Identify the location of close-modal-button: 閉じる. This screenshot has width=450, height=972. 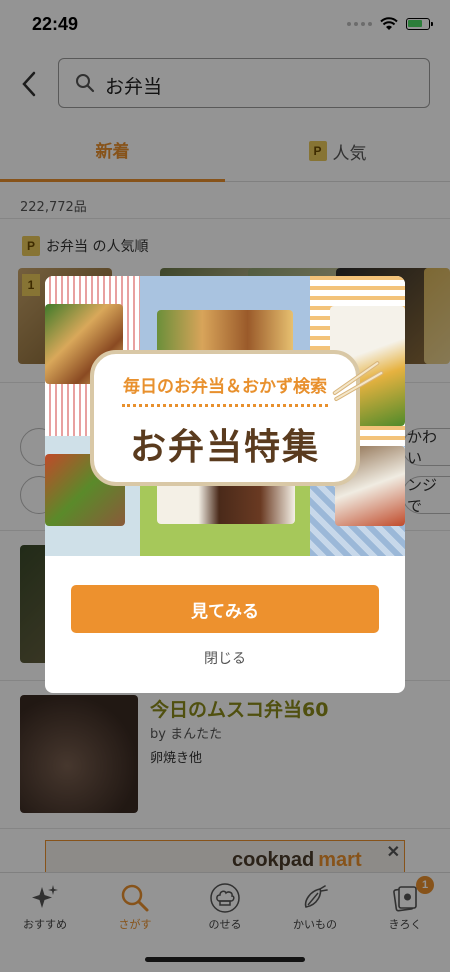
(225, 658).